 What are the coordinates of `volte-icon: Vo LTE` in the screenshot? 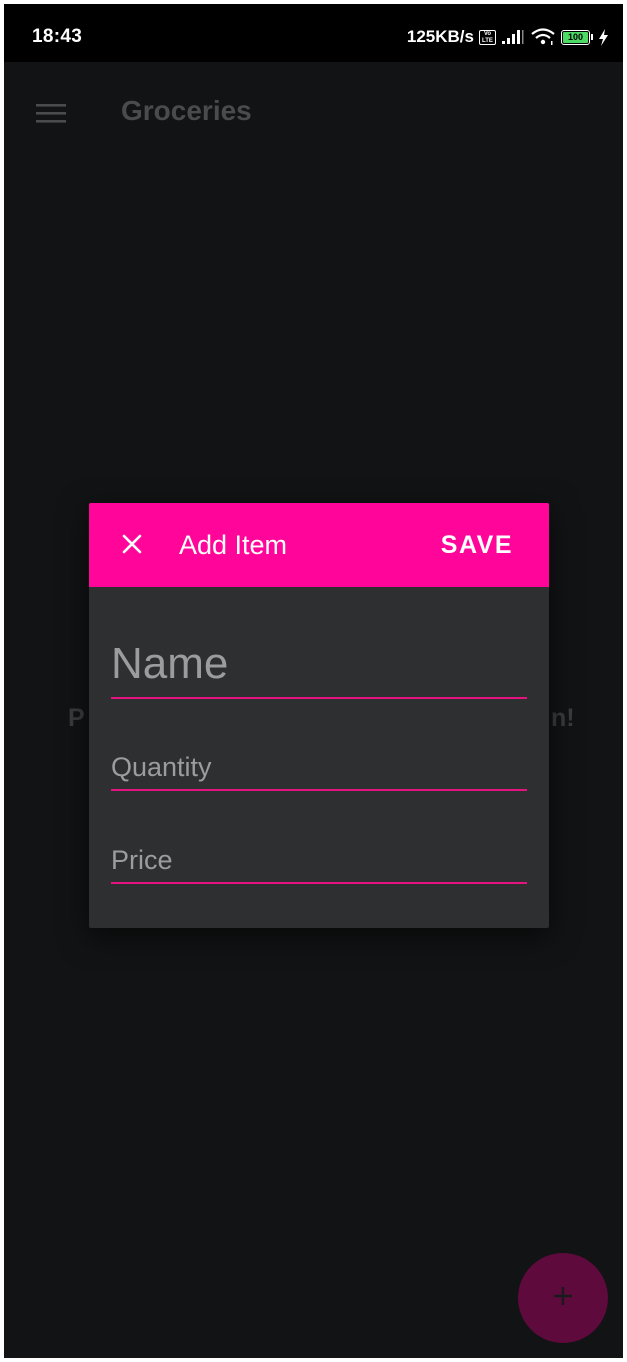 It's located at (487, 37).